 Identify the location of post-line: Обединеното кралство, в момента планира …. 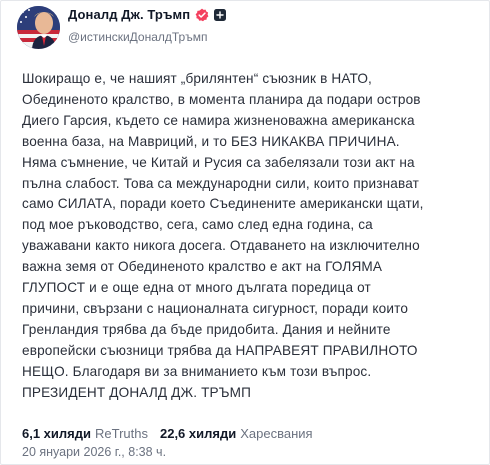
(221, 99).